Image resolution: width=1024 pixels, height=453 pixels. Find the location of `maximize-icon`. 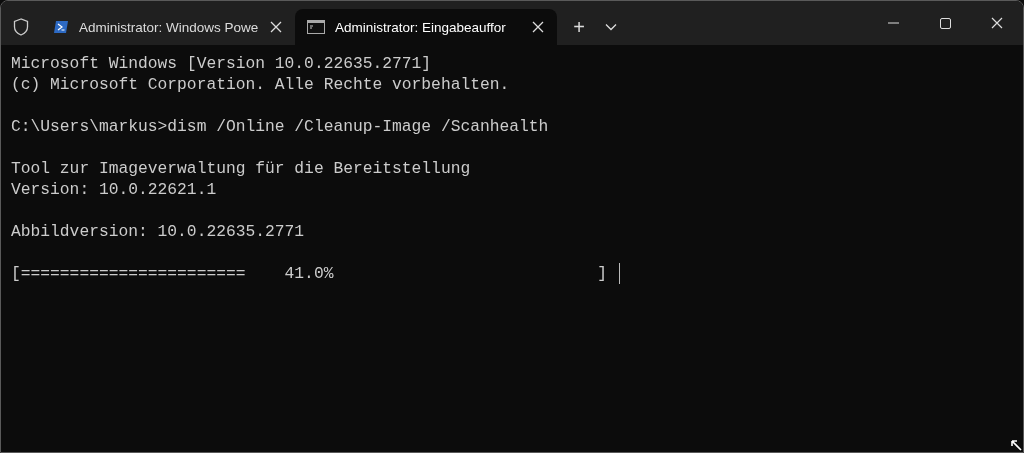

maximize-icon is located at coordinates (945, 23).